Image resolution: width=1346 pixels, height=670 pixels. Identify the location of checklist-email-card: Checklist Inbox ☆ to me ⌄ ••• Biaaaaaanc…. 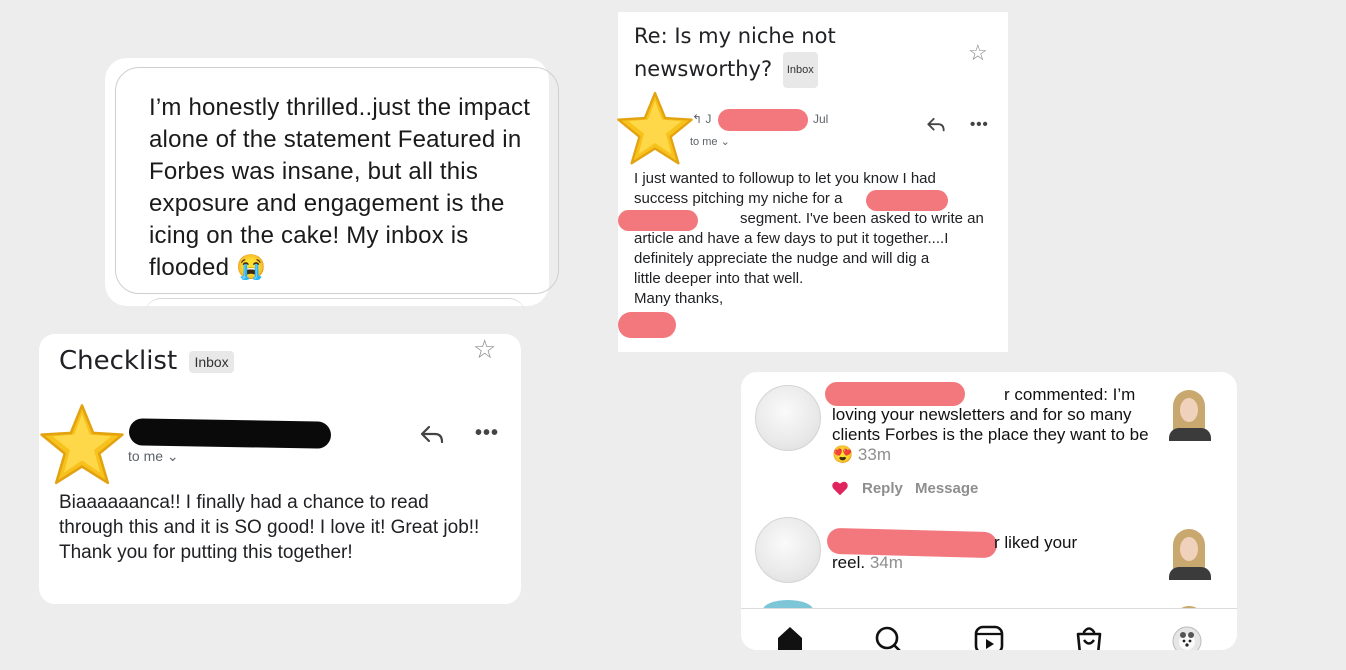
(280, 469).